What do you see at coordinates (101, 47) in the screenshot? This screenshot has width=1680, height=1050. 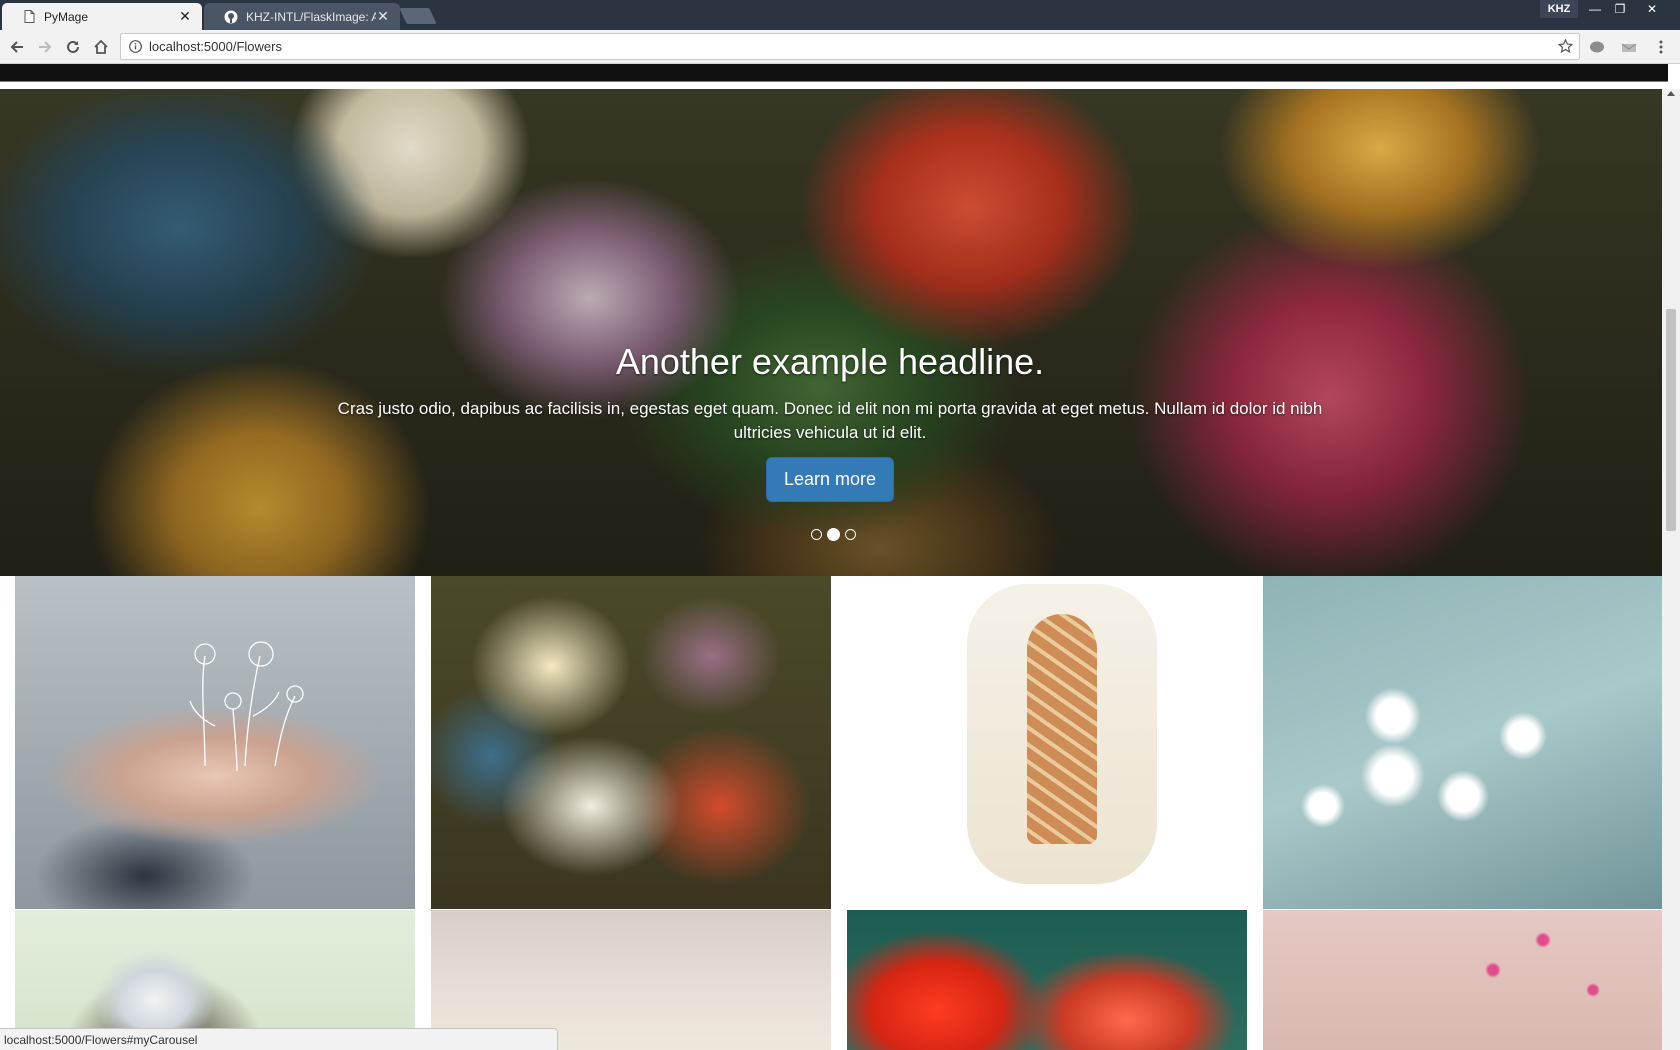 I see `home-icon` at bounding box center [101, 47].